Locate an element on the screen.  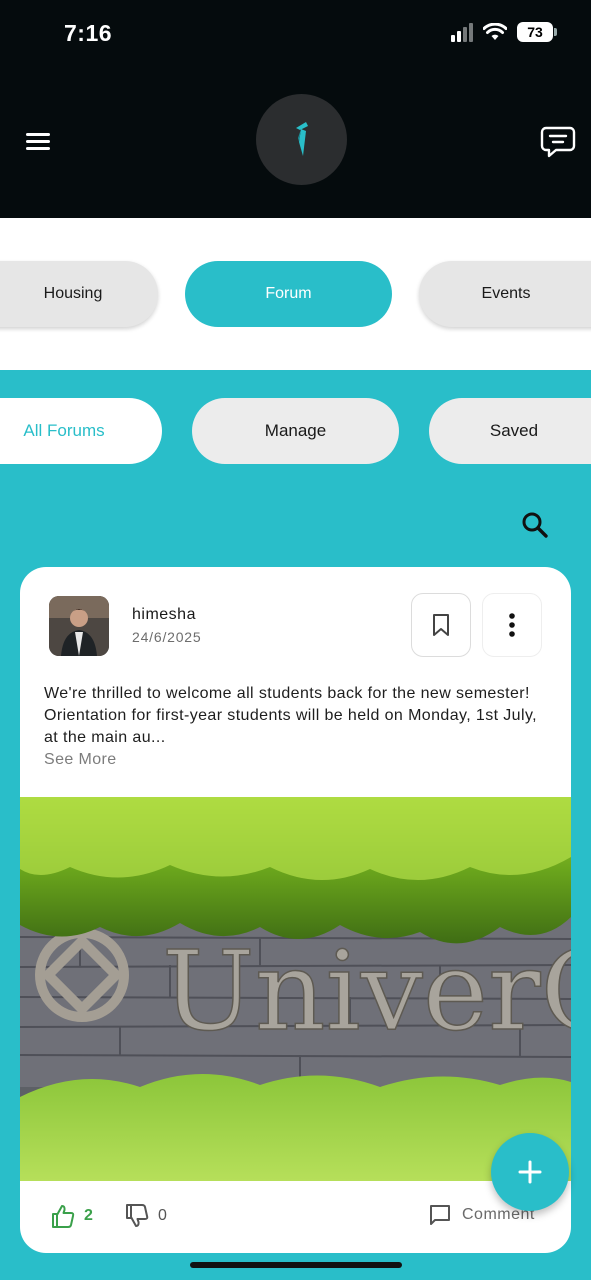
like-button: 2 is located at coordinates (71, 1216).